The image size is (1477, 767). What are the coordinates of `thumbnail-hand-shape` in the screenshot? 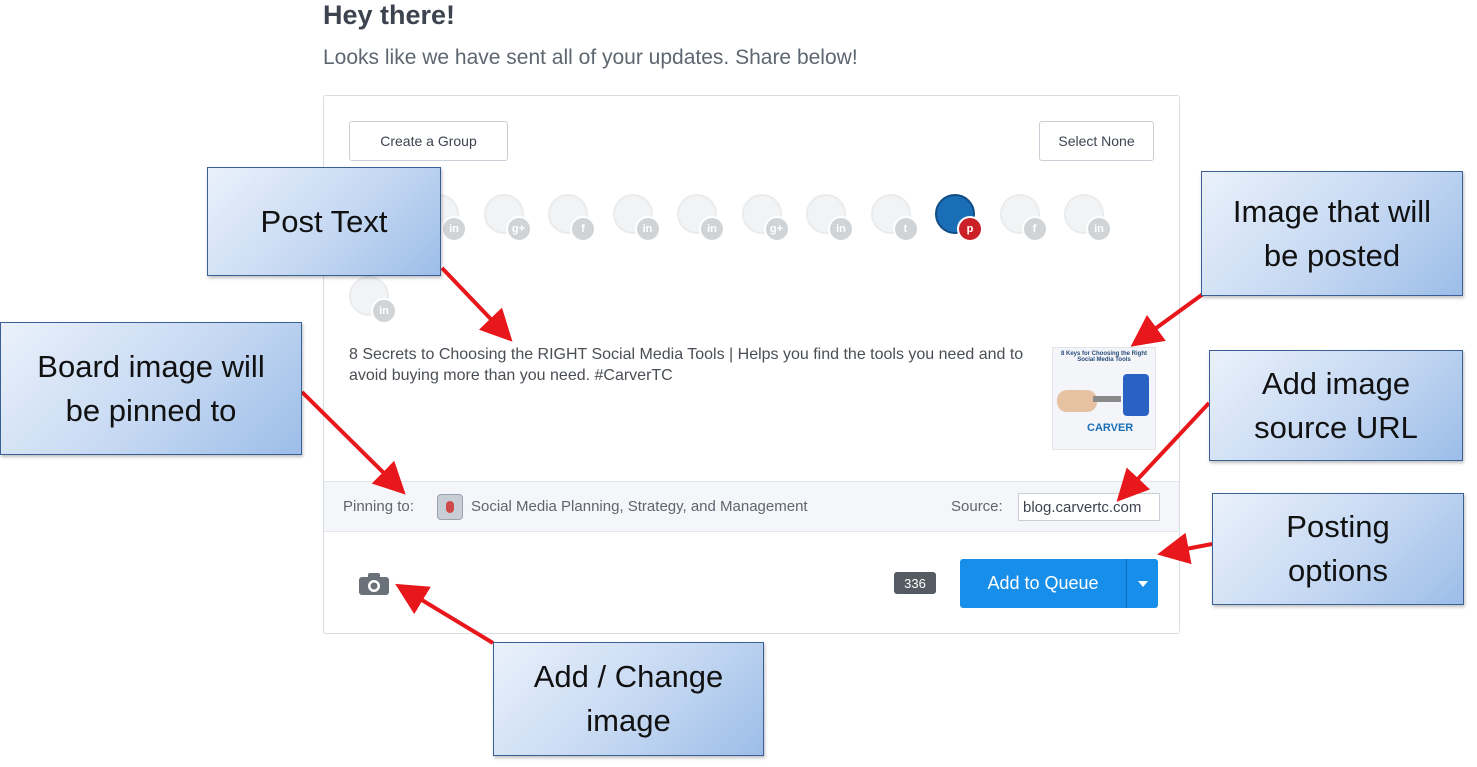 It's located at (1077, 401).